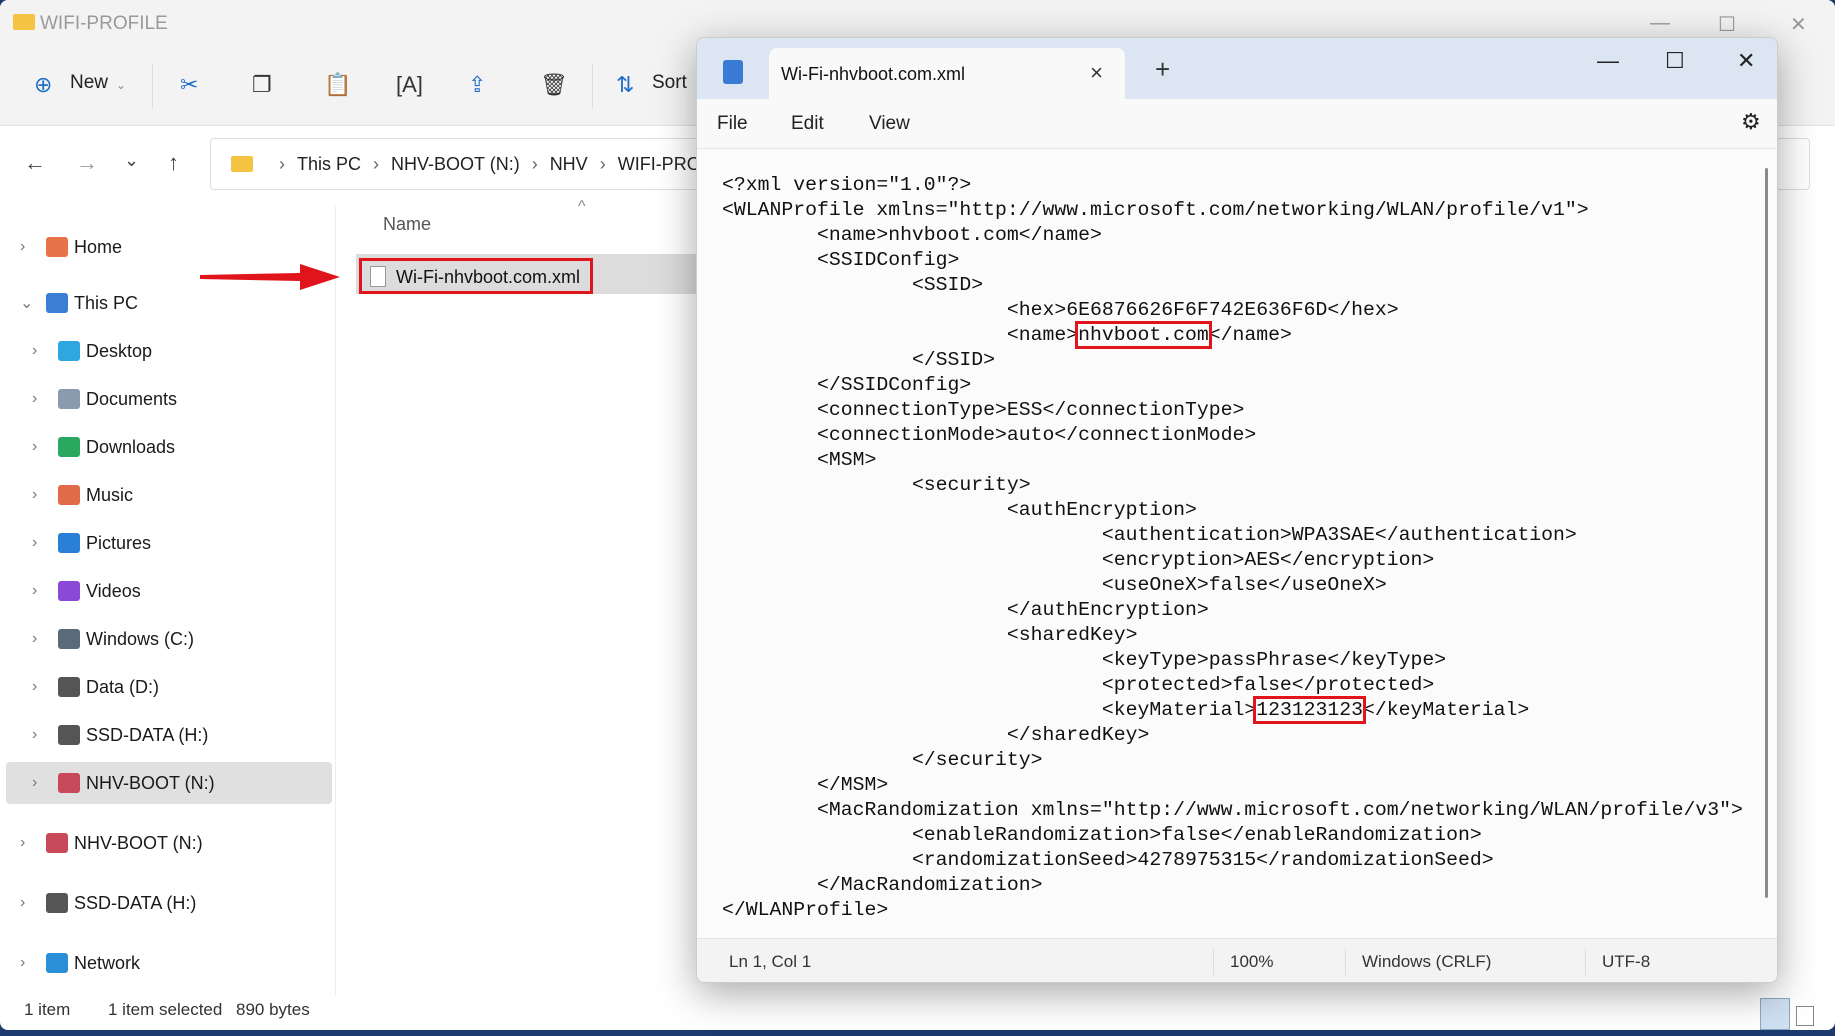  What do you see at coordinates (89, 83) in the screenshot?
I see `new-button: New` at bounding box center [89, 83].